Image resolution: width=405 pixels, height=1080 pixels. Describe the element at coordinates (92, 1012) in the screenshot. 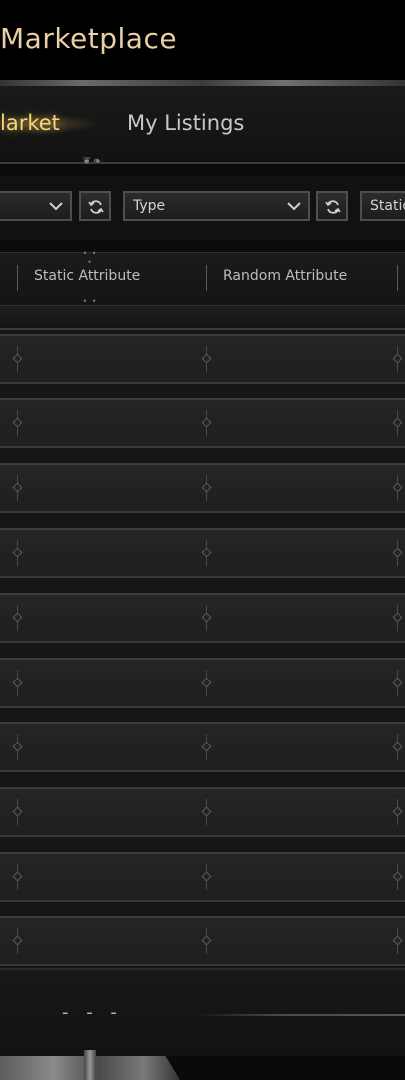

I see `pagination-indicator: - - -` at that location.